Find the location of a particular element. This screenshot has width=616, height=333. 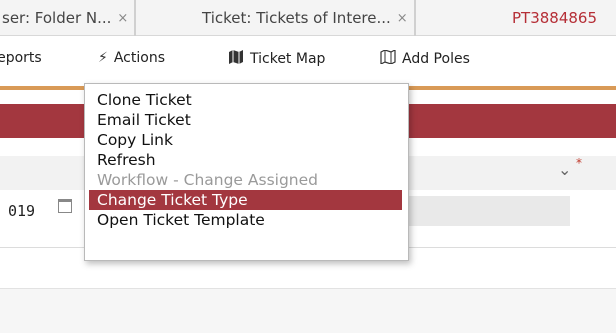

reports-label: Reports is located at coordinates (21, 58).